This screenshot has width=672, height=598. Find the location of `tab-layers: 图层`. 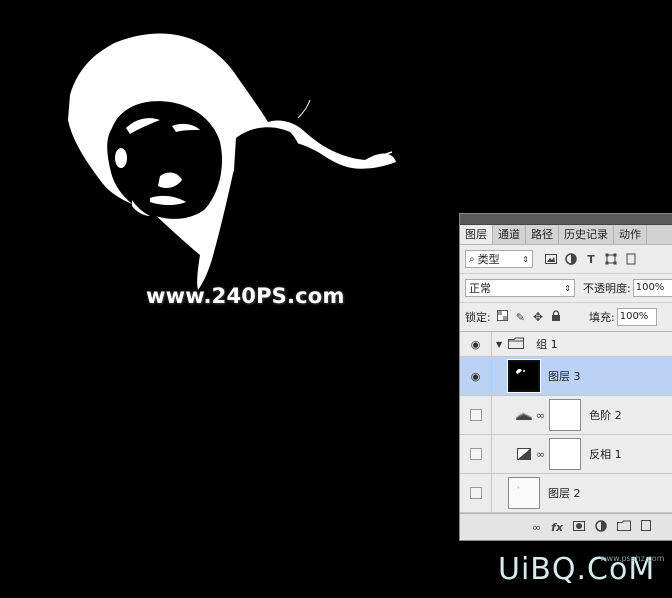

tab-layers: 图层 is located at coordinates (476, 234).